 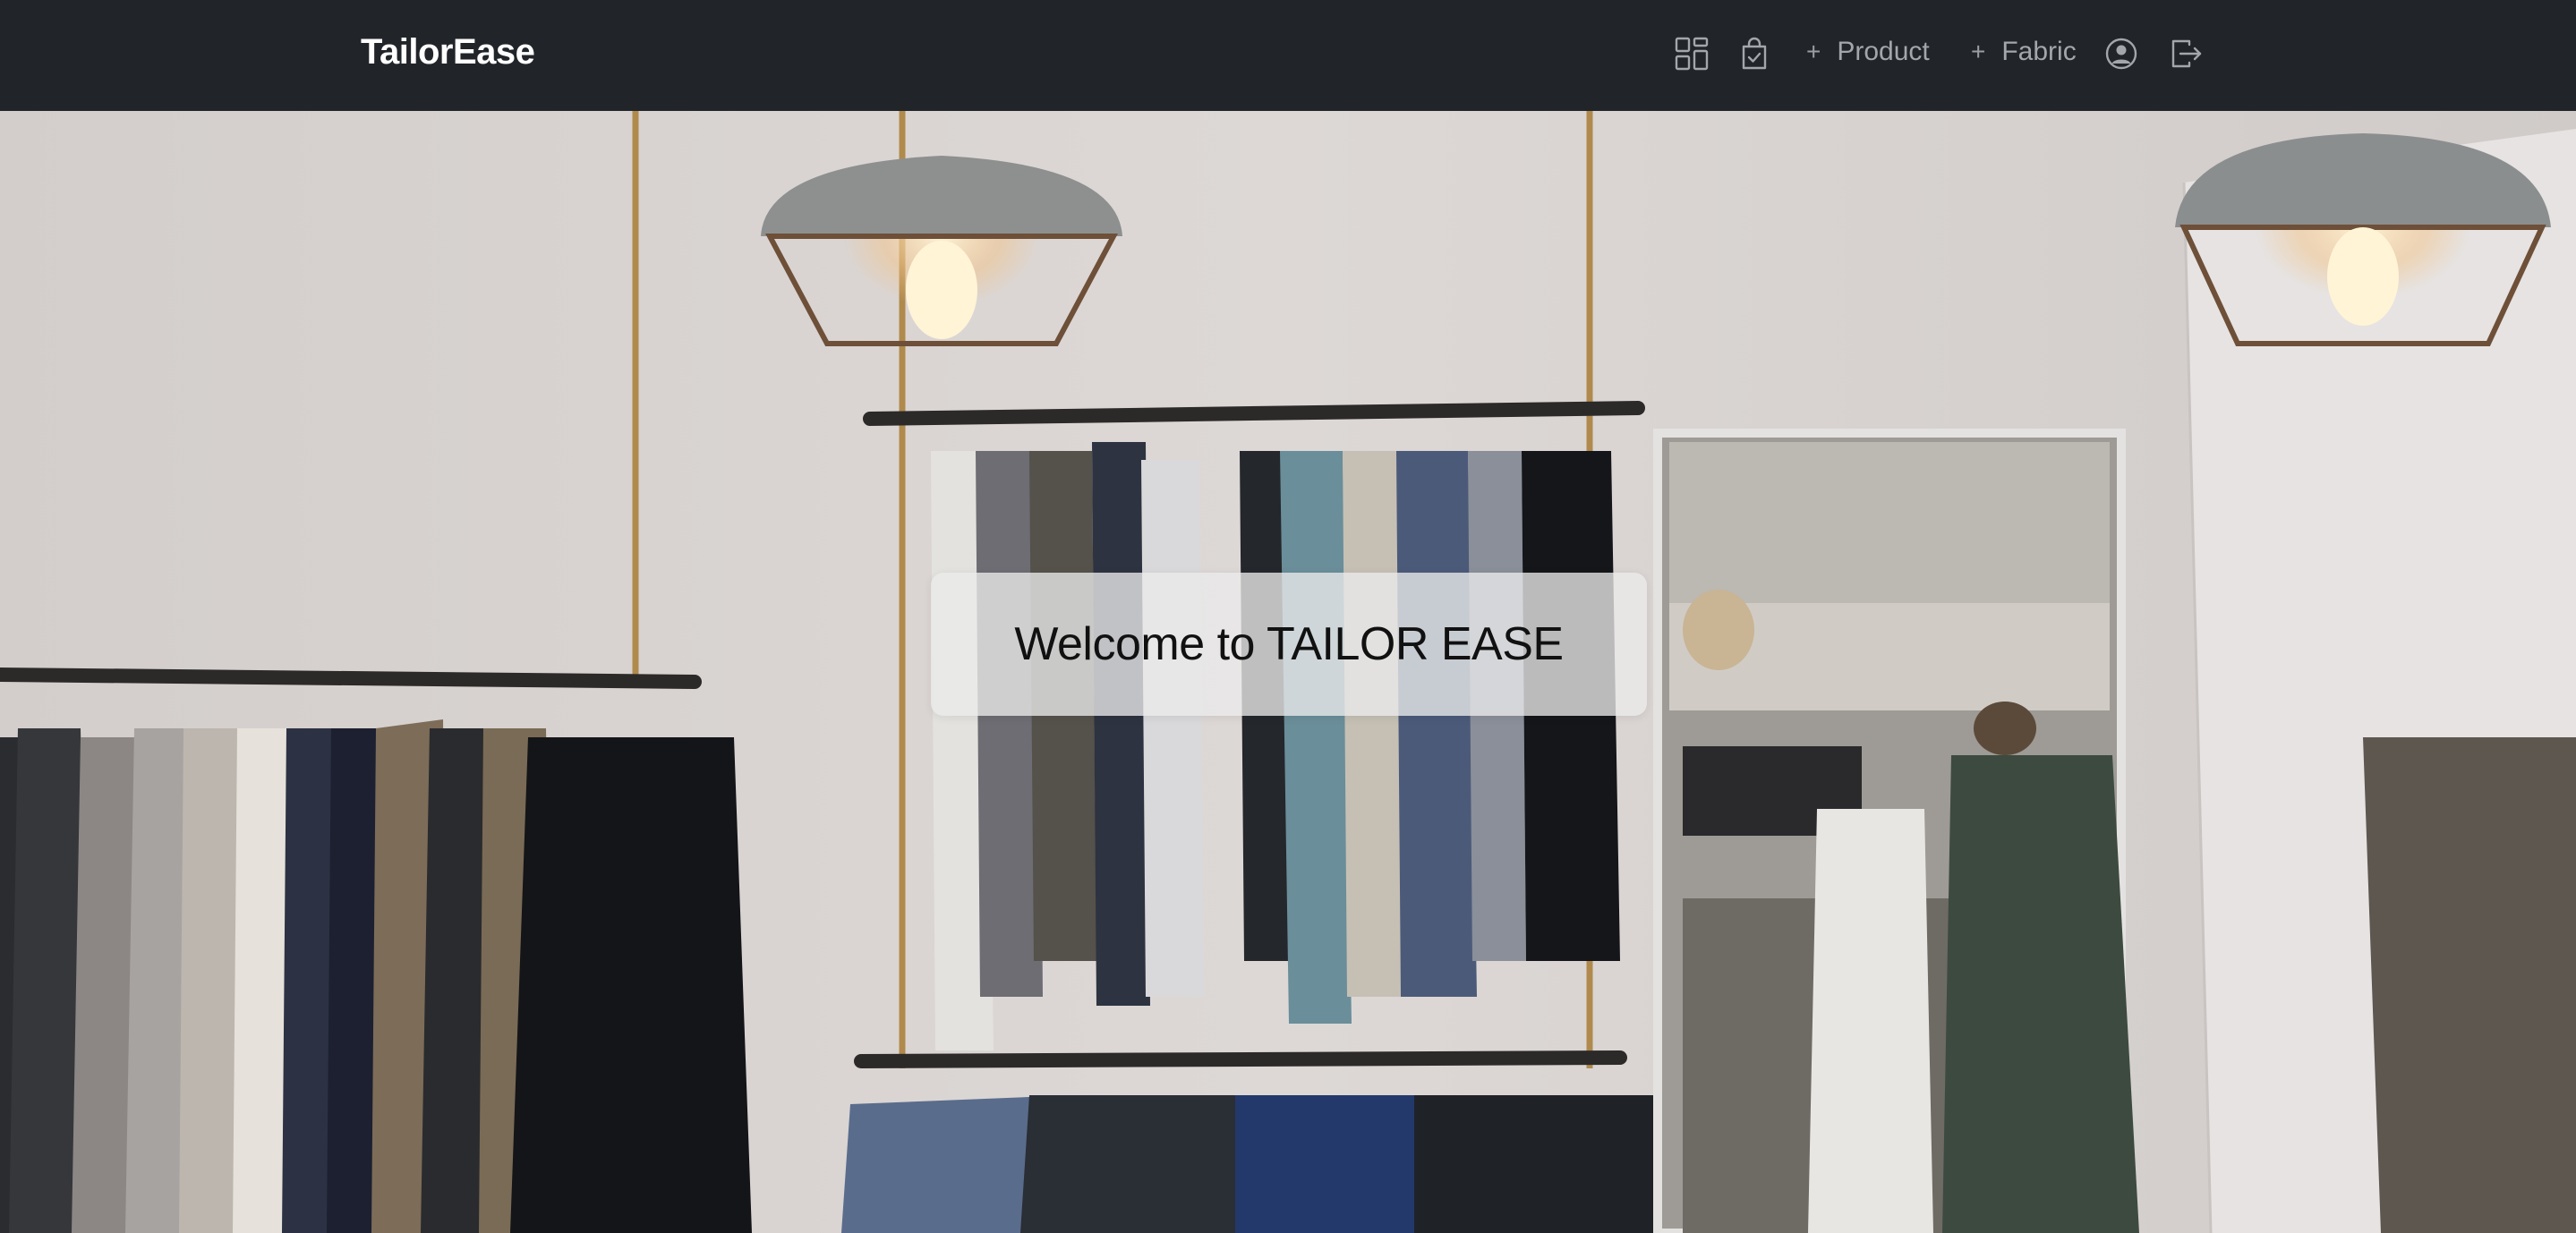 I want to click on welcome-heading: Welcome to TAILOR EASE, so click(x=1289, y=644).